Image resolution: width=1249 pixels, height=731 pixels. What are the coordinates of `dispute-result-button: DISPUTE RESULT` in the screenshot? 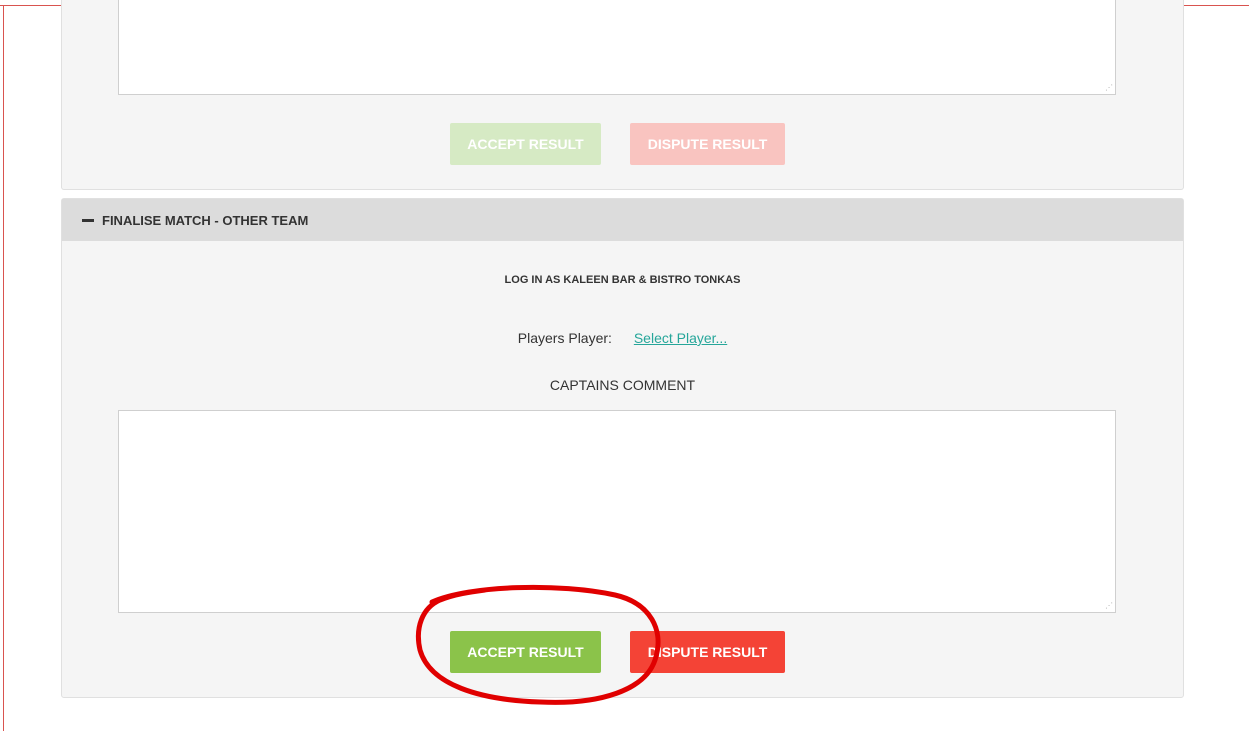 It's located at (707, 652).